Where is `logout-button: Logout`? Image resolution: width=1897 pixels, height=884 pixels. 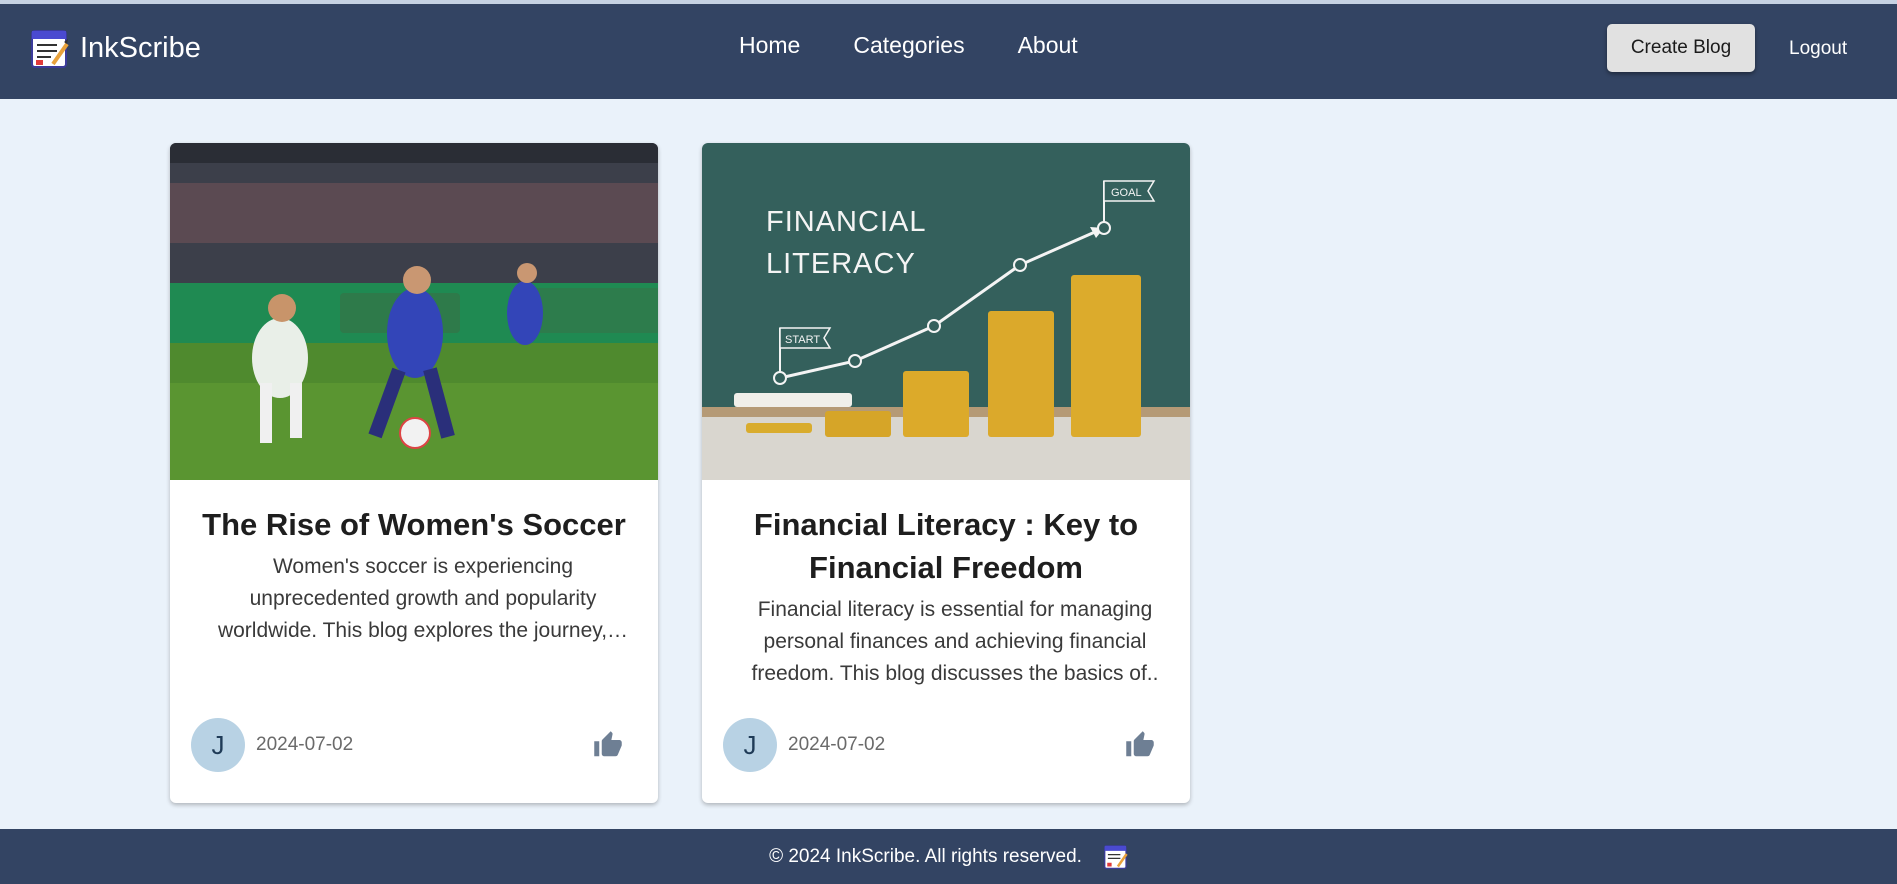
logout-button: Logout is located at coordinates (1818, 49).